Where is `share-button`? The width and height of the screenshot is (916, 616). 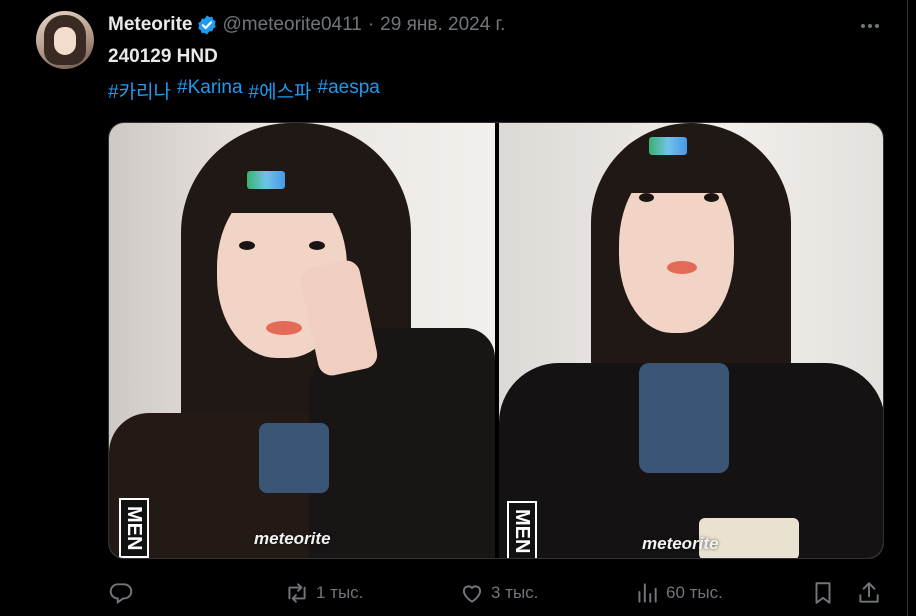
share-button is located at coordinates (869, 593).